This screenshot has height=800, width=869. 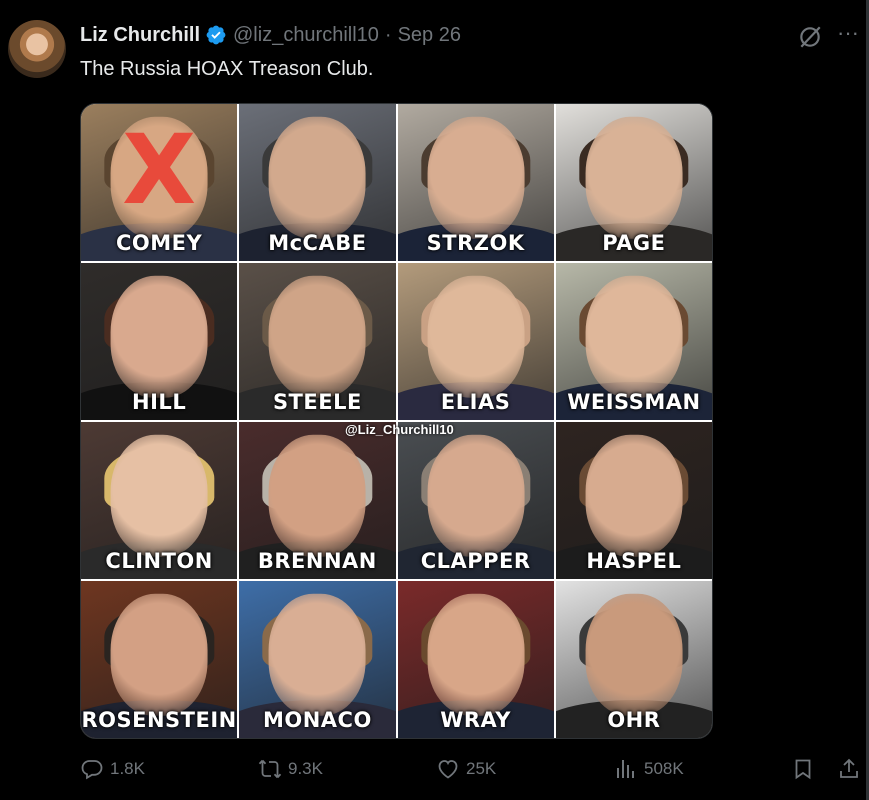 What do you see at coordinates (92, 770) in the screenshot?
I see `reply-icon` at bounding box center [92, 770].